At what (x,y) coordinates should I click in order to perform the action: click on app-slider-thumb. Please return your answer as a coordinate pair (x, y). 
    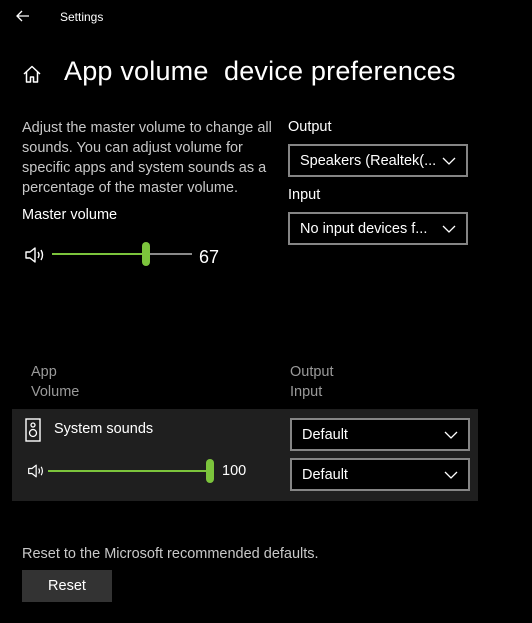
    Looking at the image, I should click on (210, 471).